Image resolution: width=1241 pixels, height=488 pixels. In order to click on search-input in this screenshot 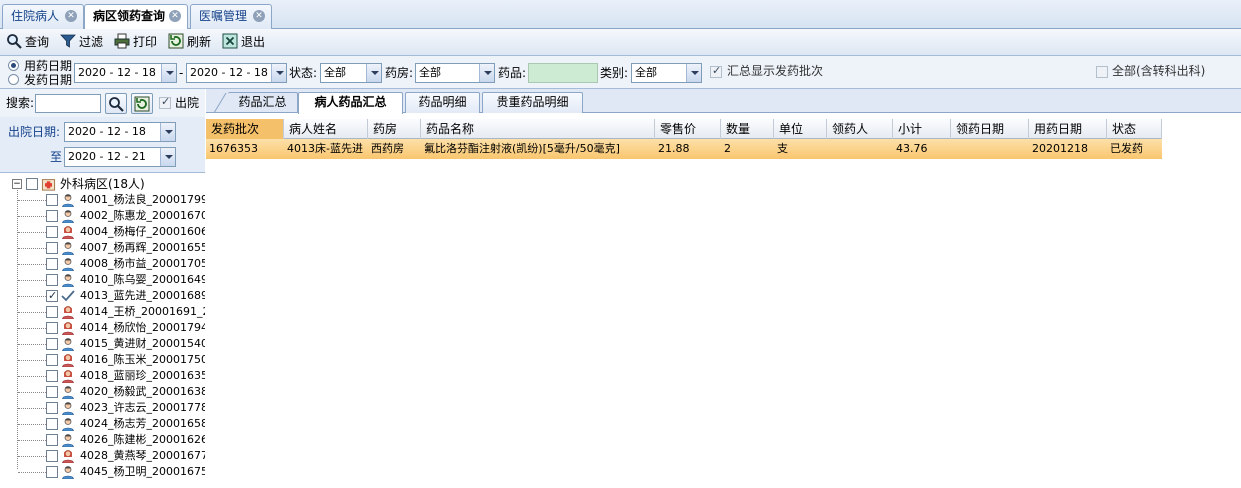, I will do `click(68, 103)`.